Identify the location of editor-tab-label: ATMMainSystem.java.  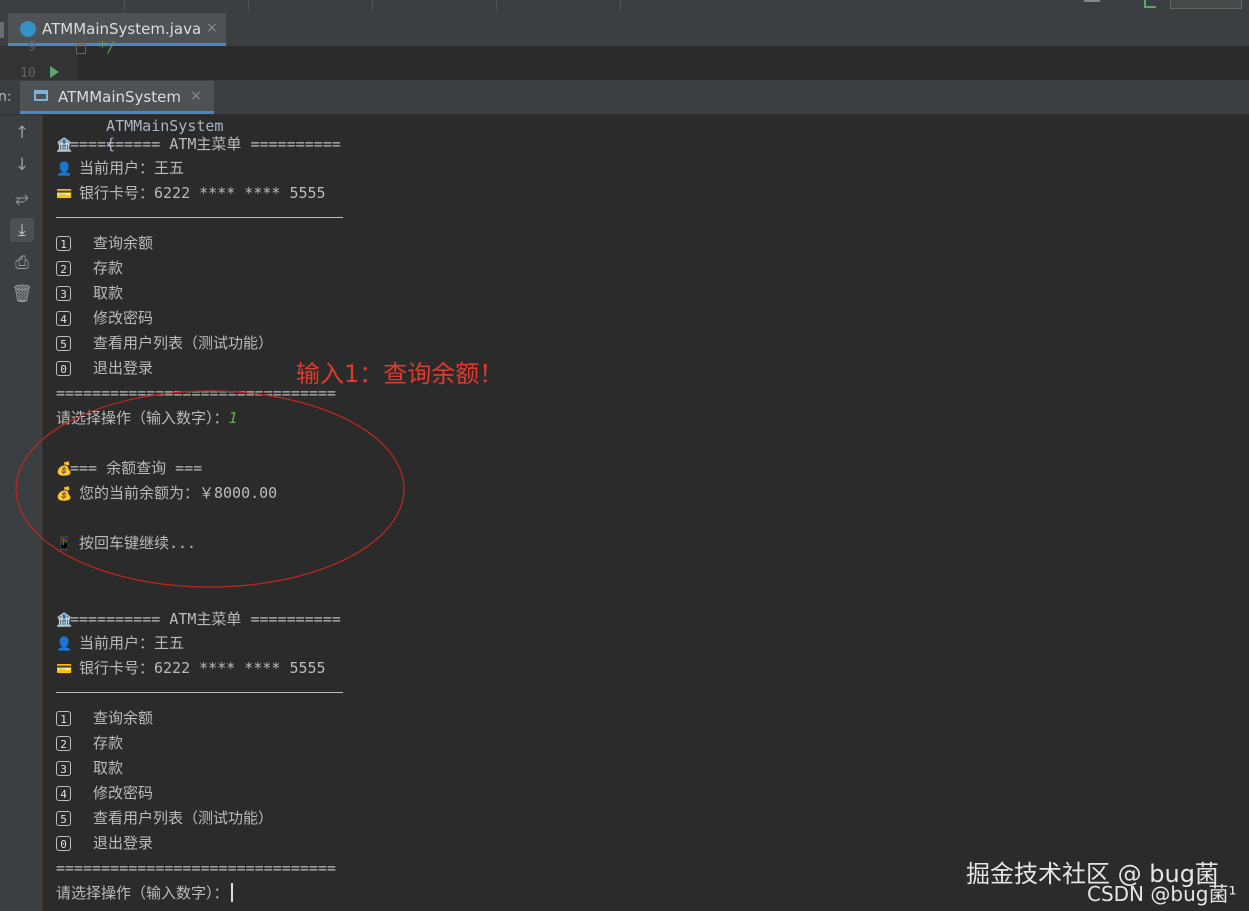
(122, 29).